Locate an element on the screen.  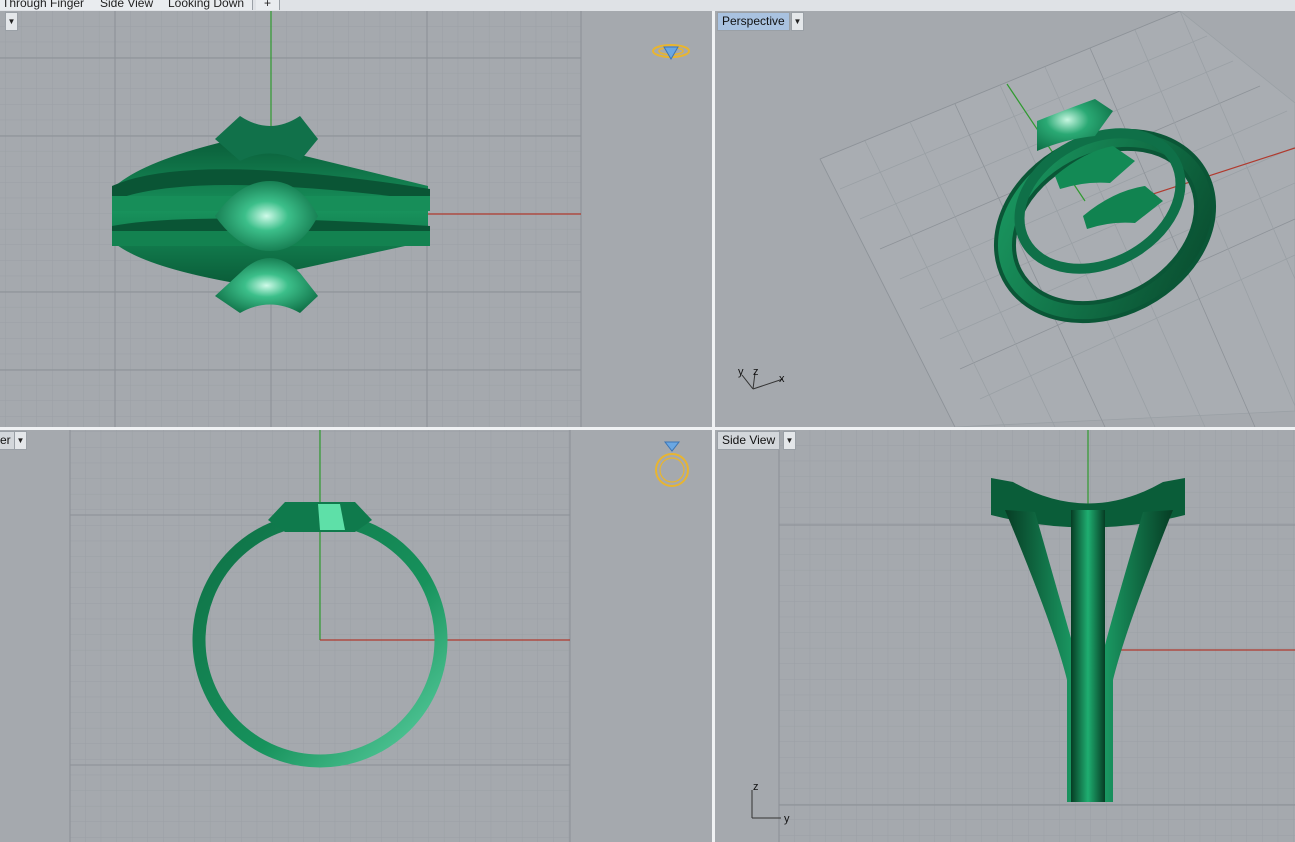
ring-thumbnail-icon is located at coordinates (671, 52).